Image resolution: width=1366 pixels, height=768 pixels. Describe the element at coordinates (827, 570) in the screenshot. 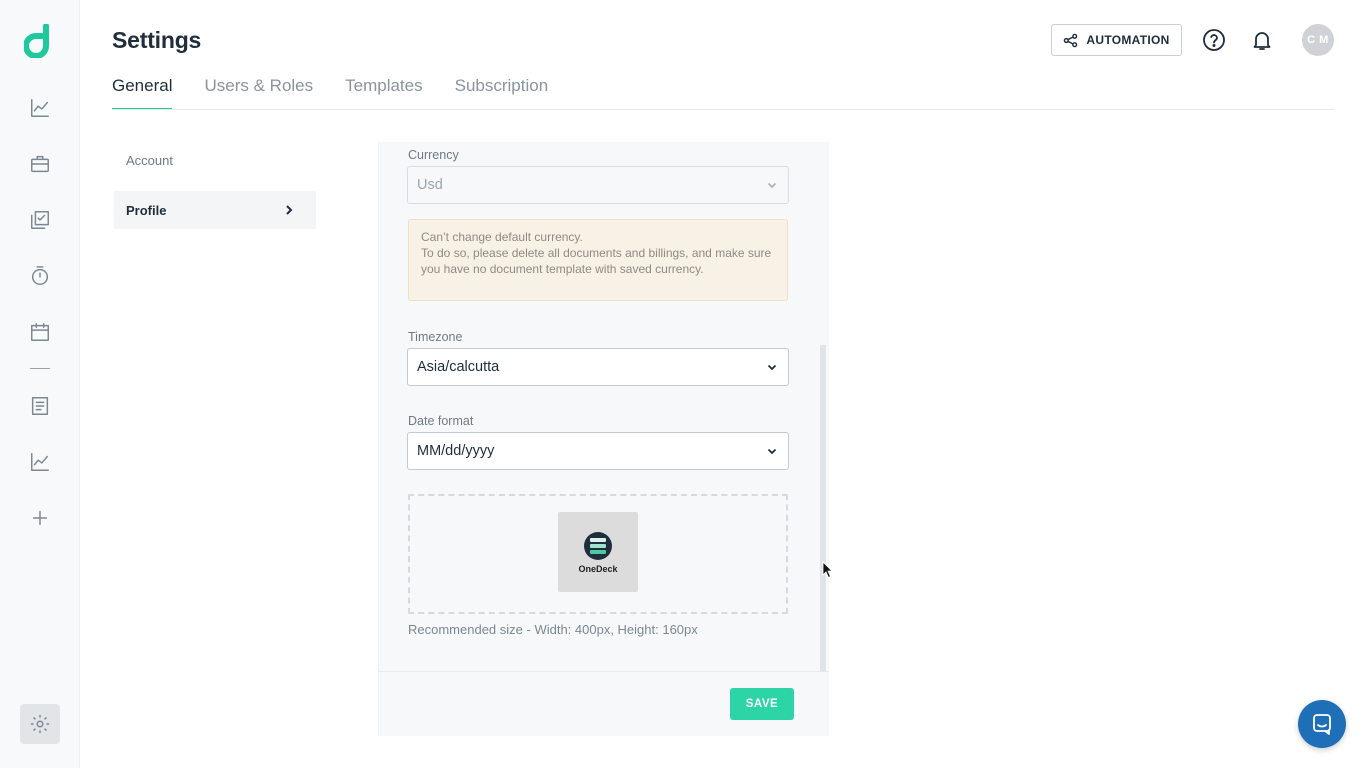

I see `mouse-cursor-icon` at that location.